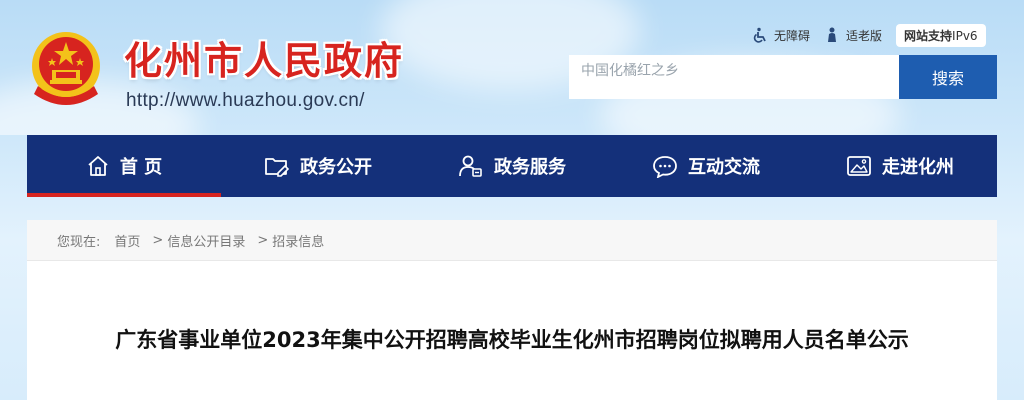 Image resolution: width=1024 pixels, height=400 pixels. Describe the element at coordinates (245, 101) in the screenshot. I see `site-url: http://www.huazhou.gov.cn/` at that location.